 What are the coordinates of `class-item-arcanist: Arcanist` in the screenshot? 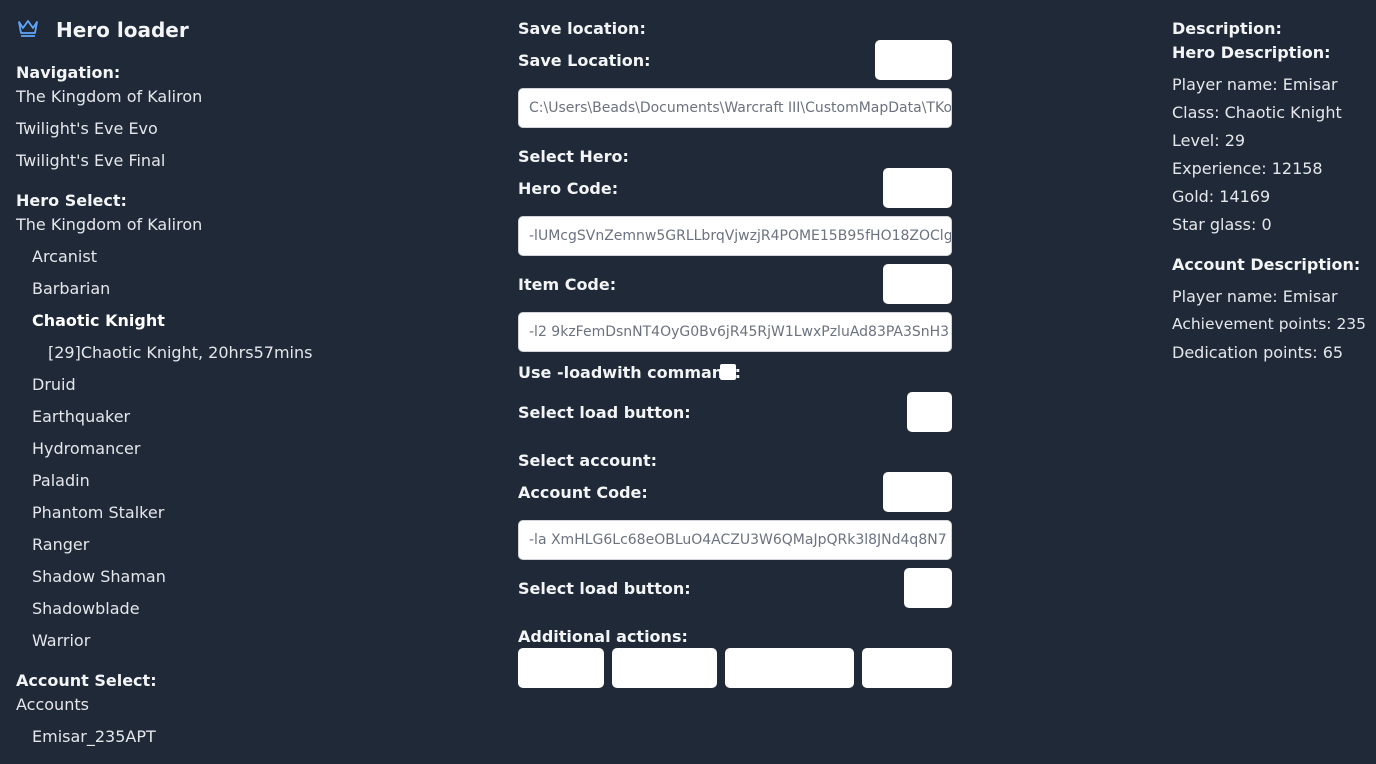 It's located at (64, 256).